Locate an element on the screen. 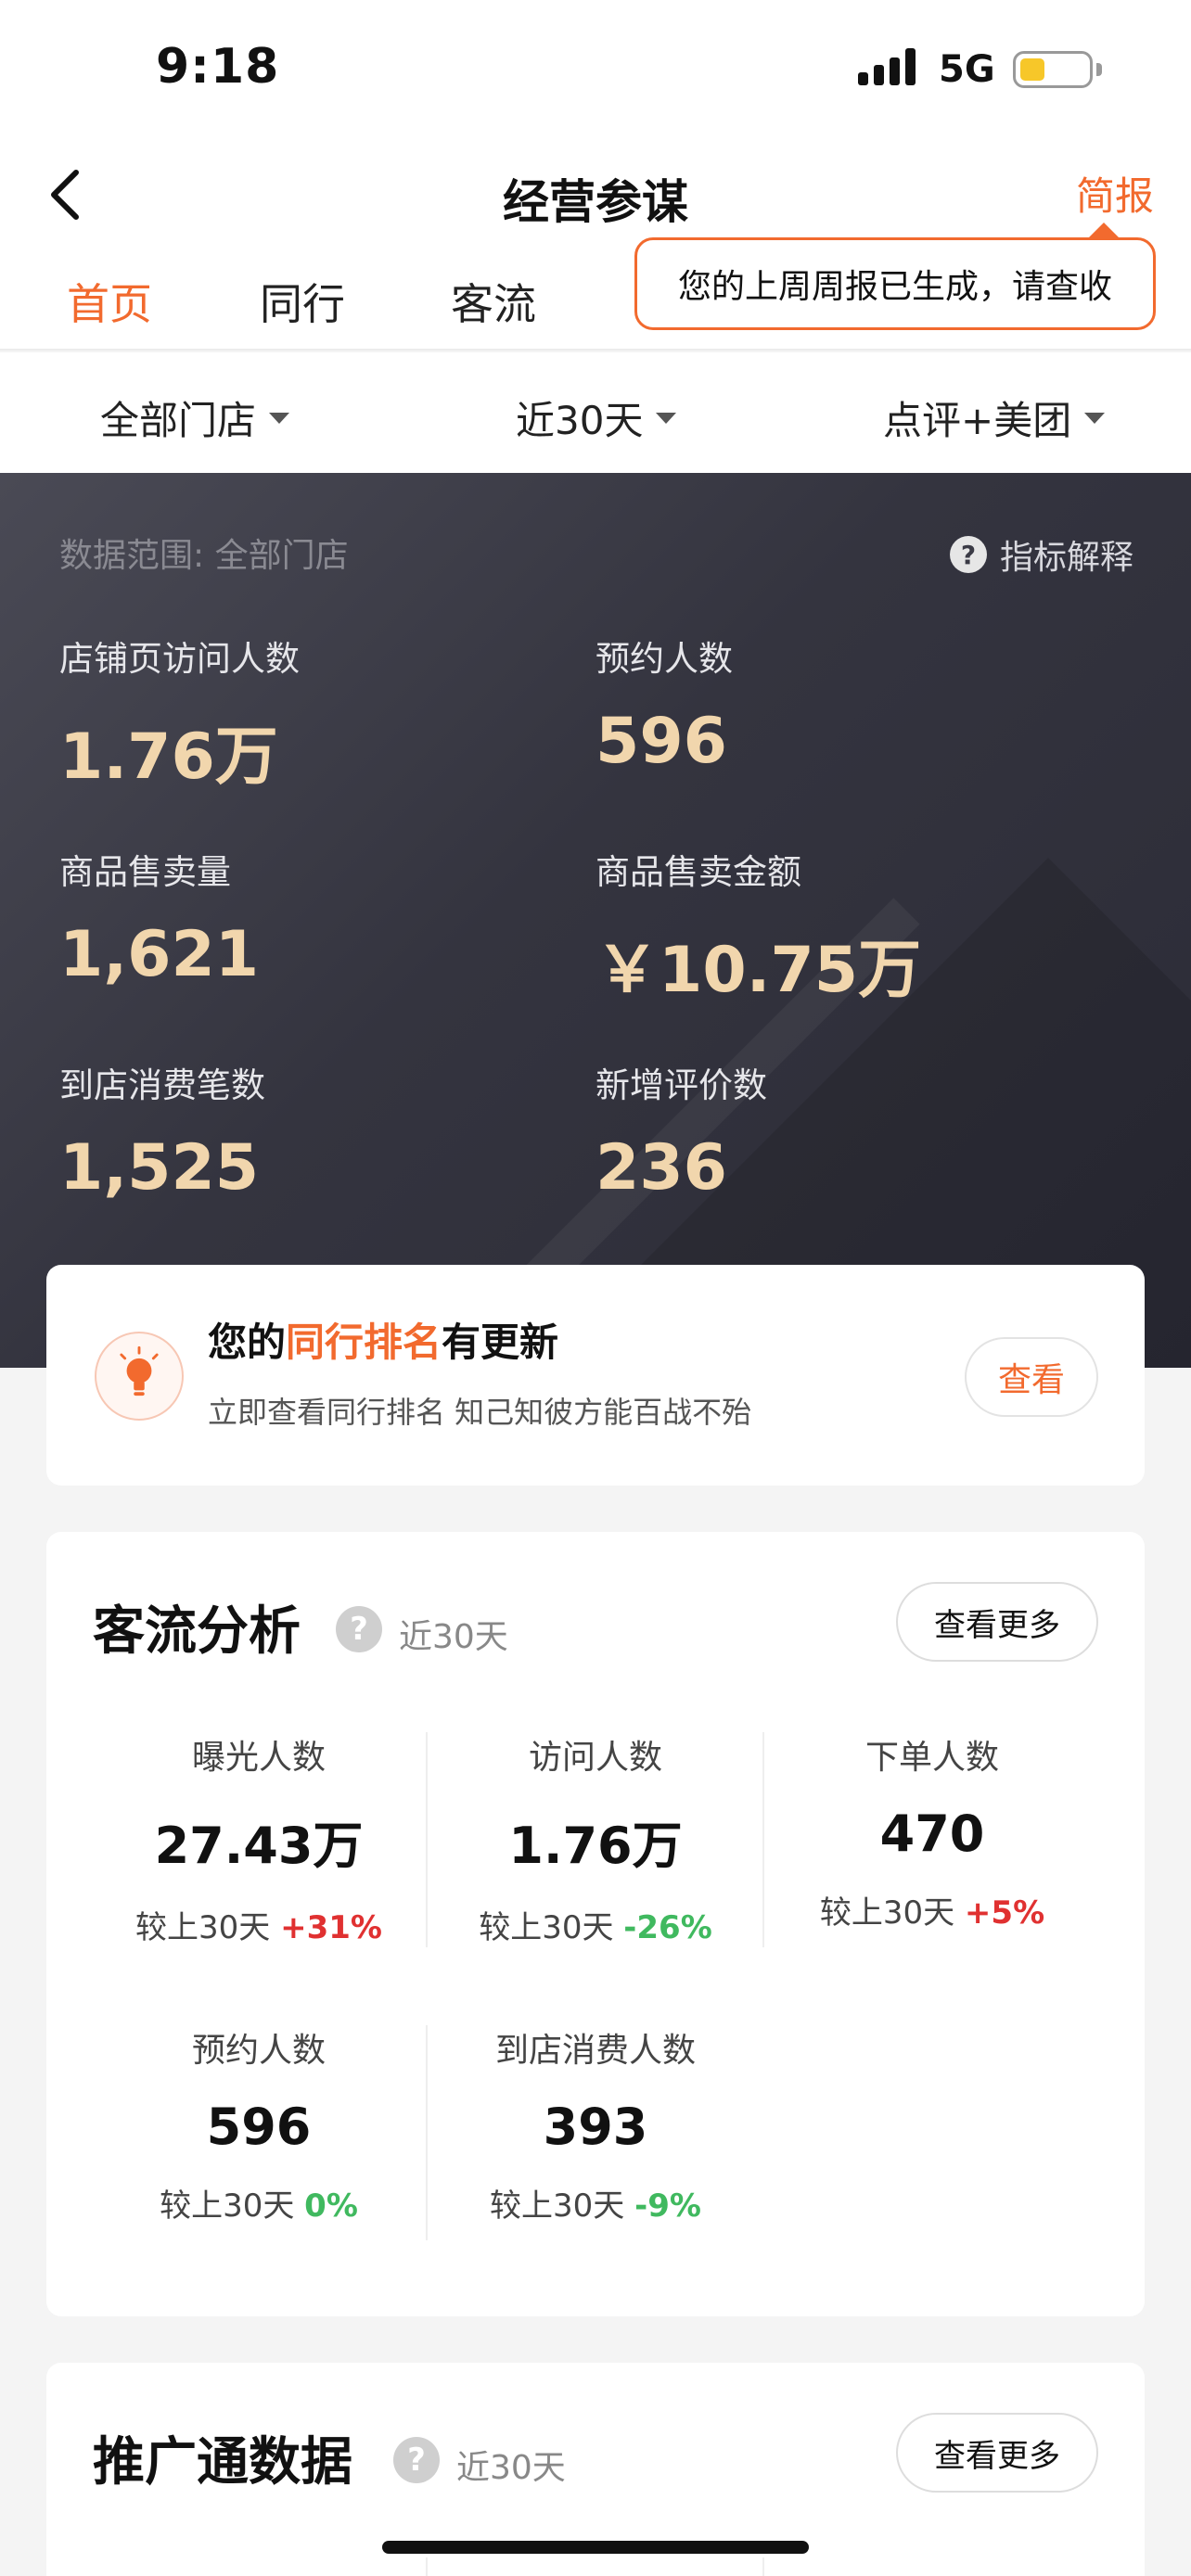 The width and height of the screenshot is (1191, 2576). stat-label: 曝光人数 is located at coordinates (258, 1758).